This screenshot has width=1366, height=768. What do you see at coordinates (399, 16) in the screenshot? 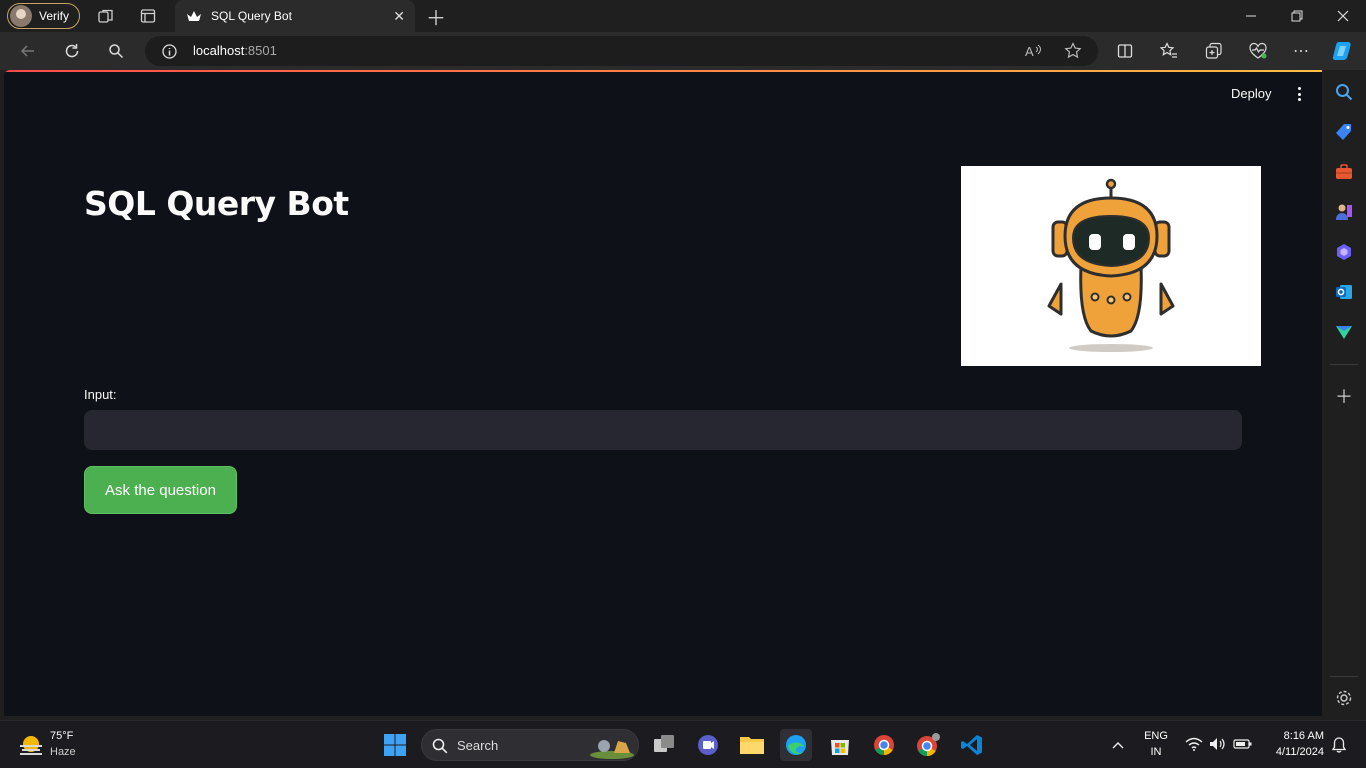
I see `close-tab-icon: ✕` at bounding box center [399, 16].